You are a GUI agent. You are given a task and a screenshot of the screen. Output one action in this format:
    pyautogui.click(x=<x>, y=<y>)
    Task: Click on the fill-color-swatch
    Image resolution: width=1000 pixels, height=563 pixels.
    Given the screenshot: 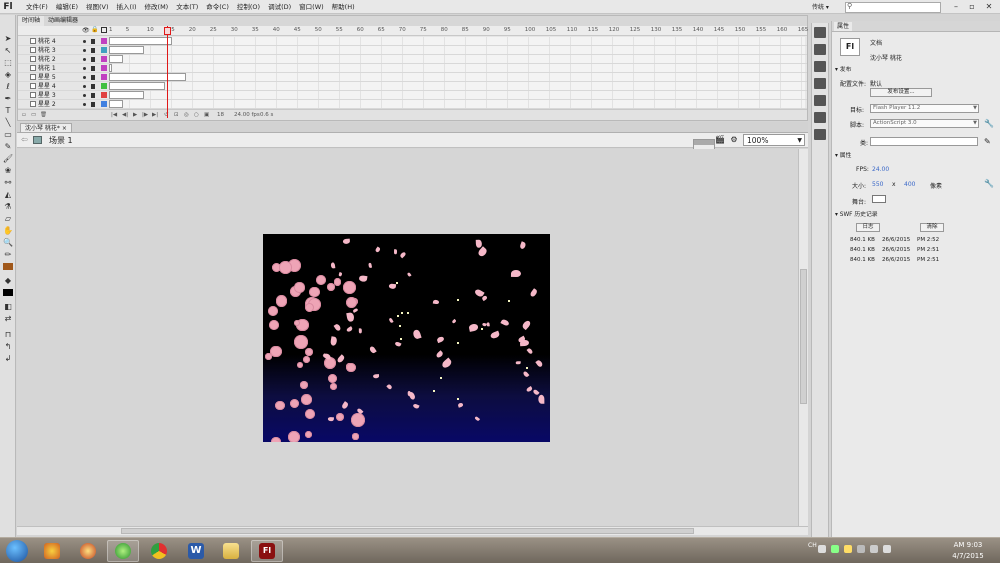 What is the action you would take?
    pyautogui.click(x=8, y=295)
    